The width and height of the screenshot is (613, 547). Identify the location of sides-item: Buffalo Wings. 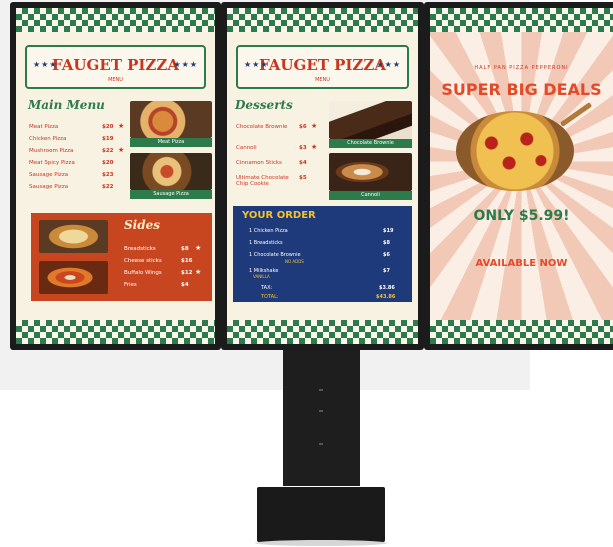
(143, 273).